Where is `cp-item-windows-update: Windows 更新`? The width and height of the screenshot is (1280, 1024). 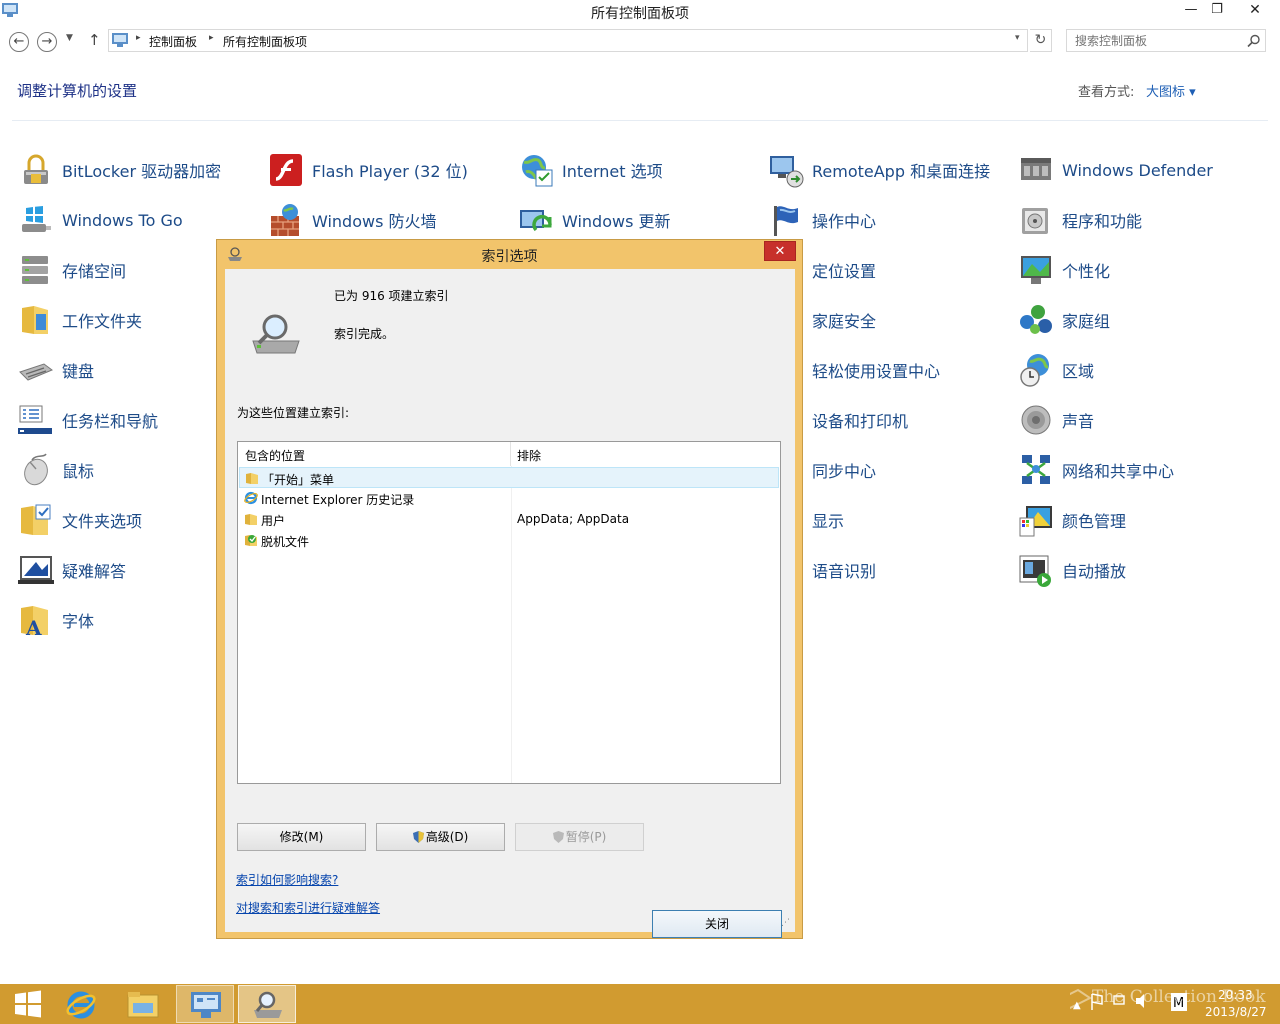
cp-item-windows-update: Windows 更新 is located at coordinates (594, 220).